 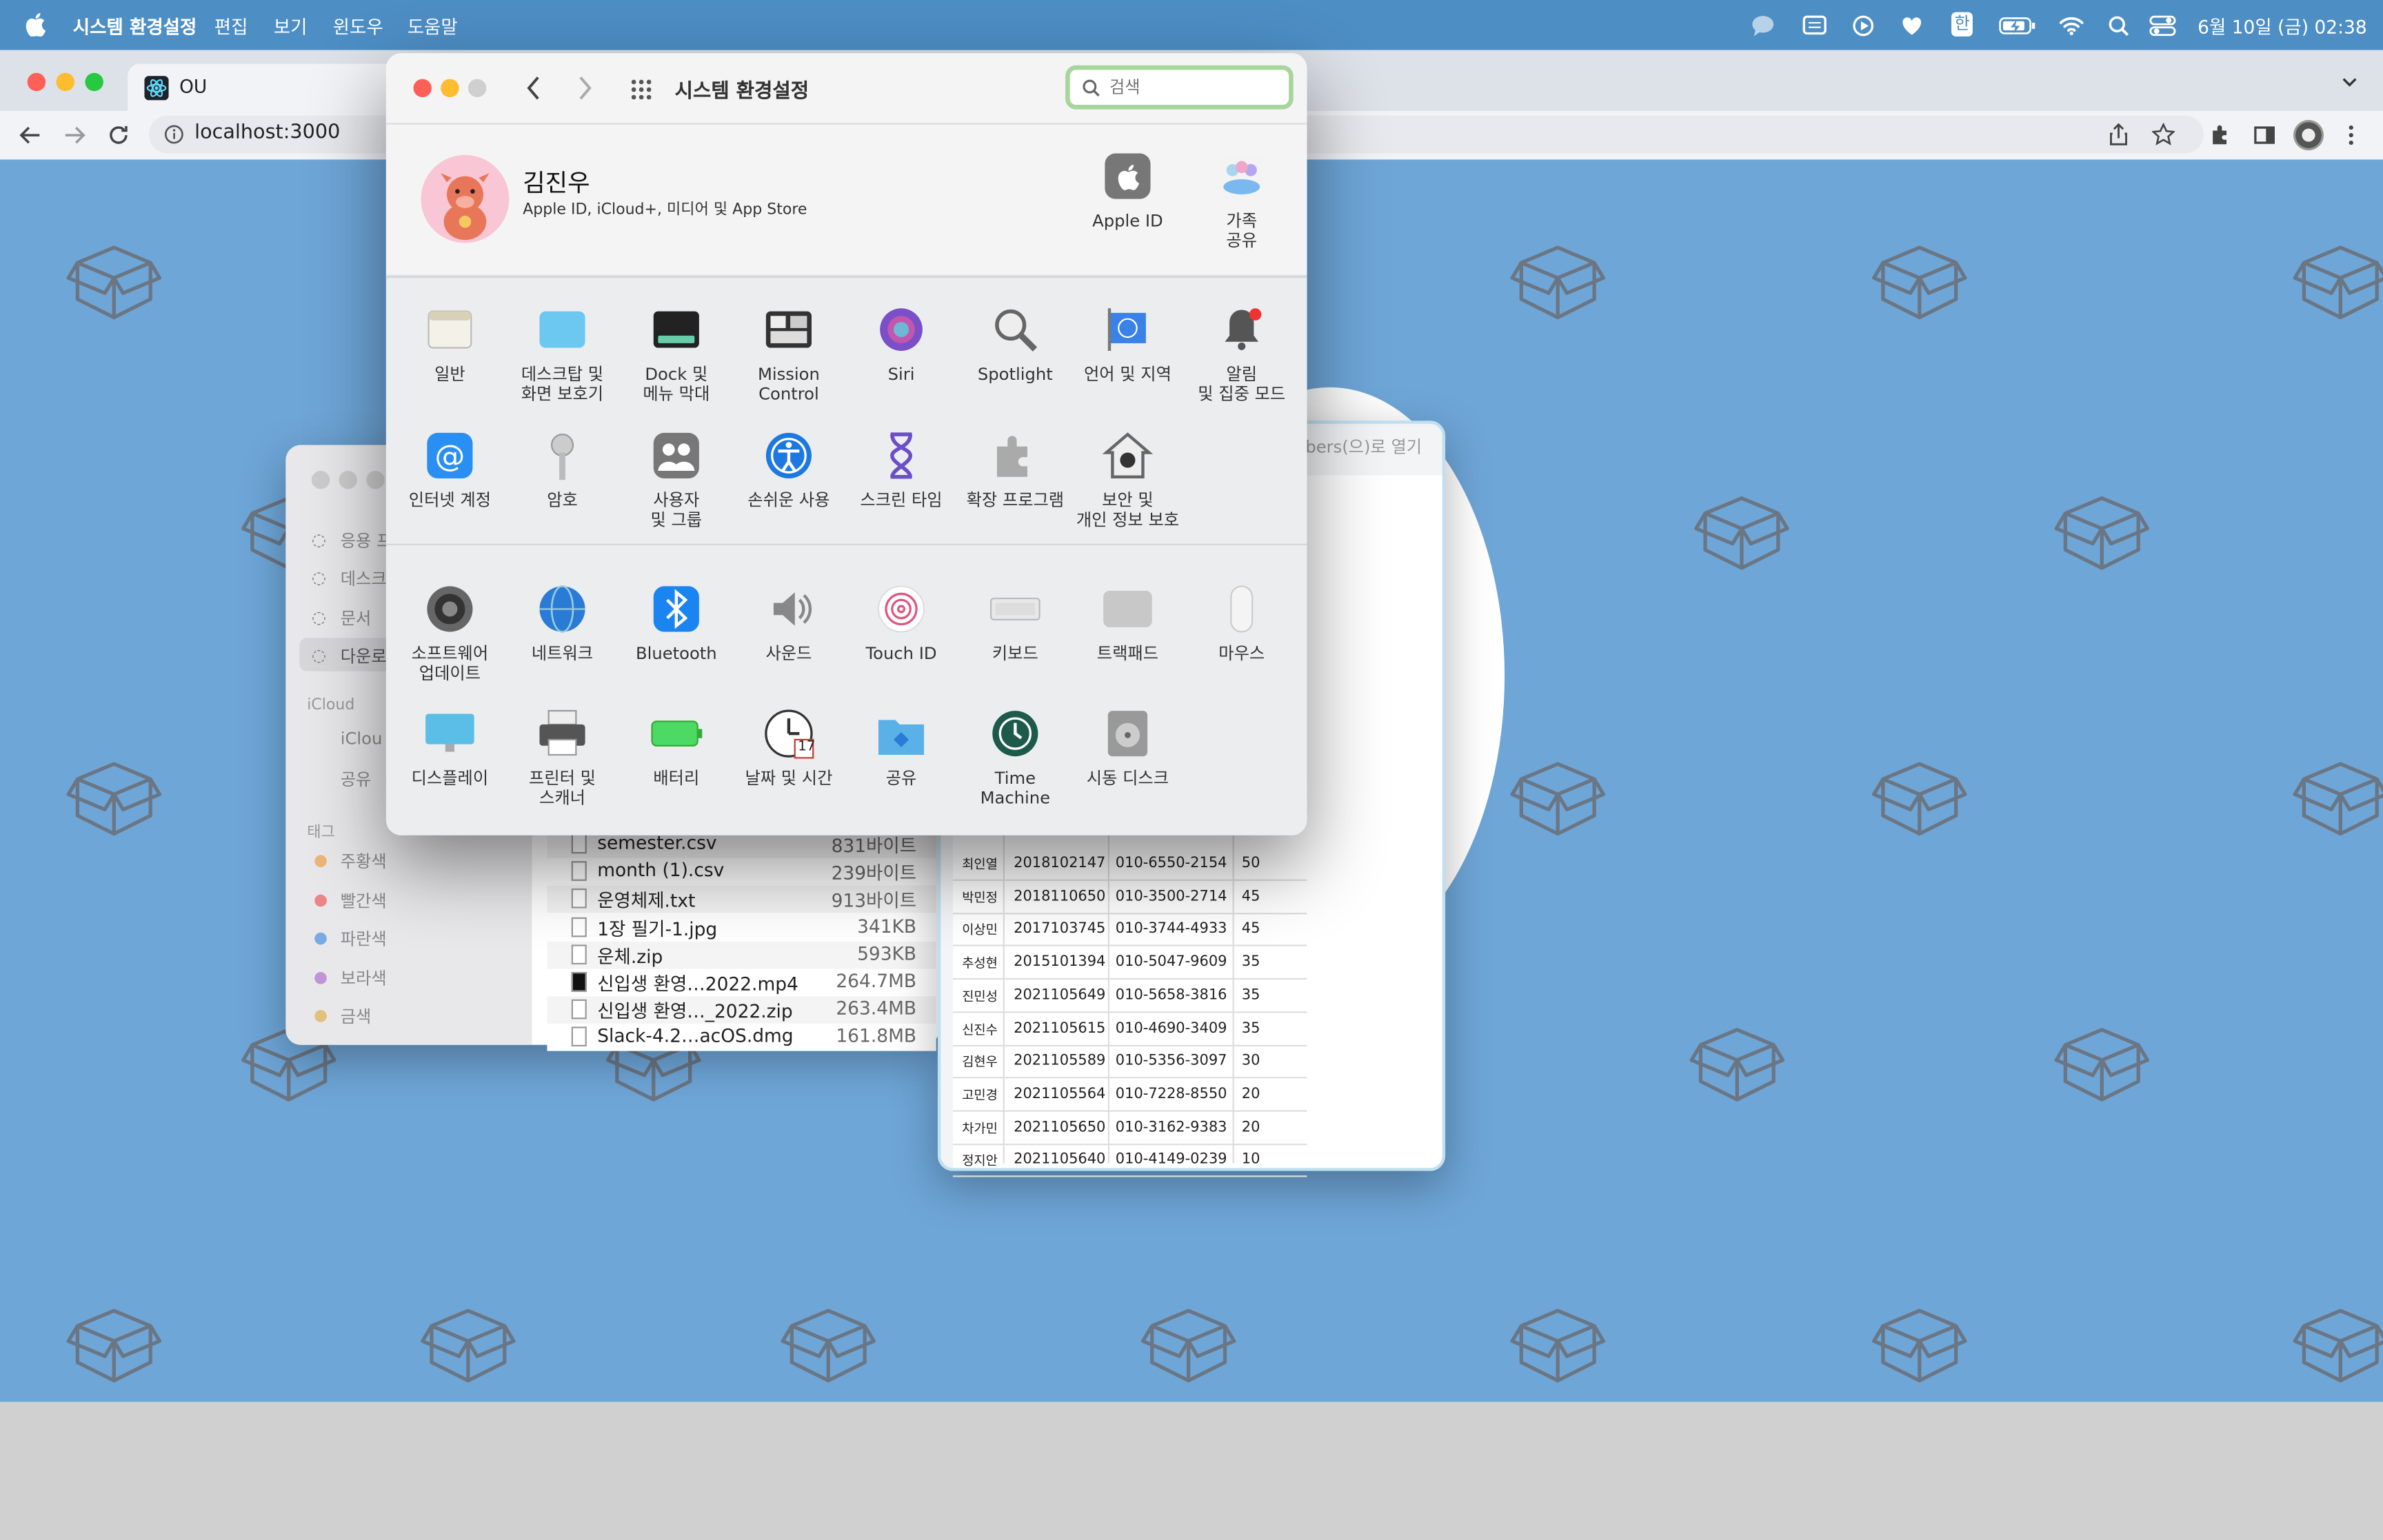 I want to click on pane-security: 보안 및 개인 정보 보호, so click(x=1128, y=479).